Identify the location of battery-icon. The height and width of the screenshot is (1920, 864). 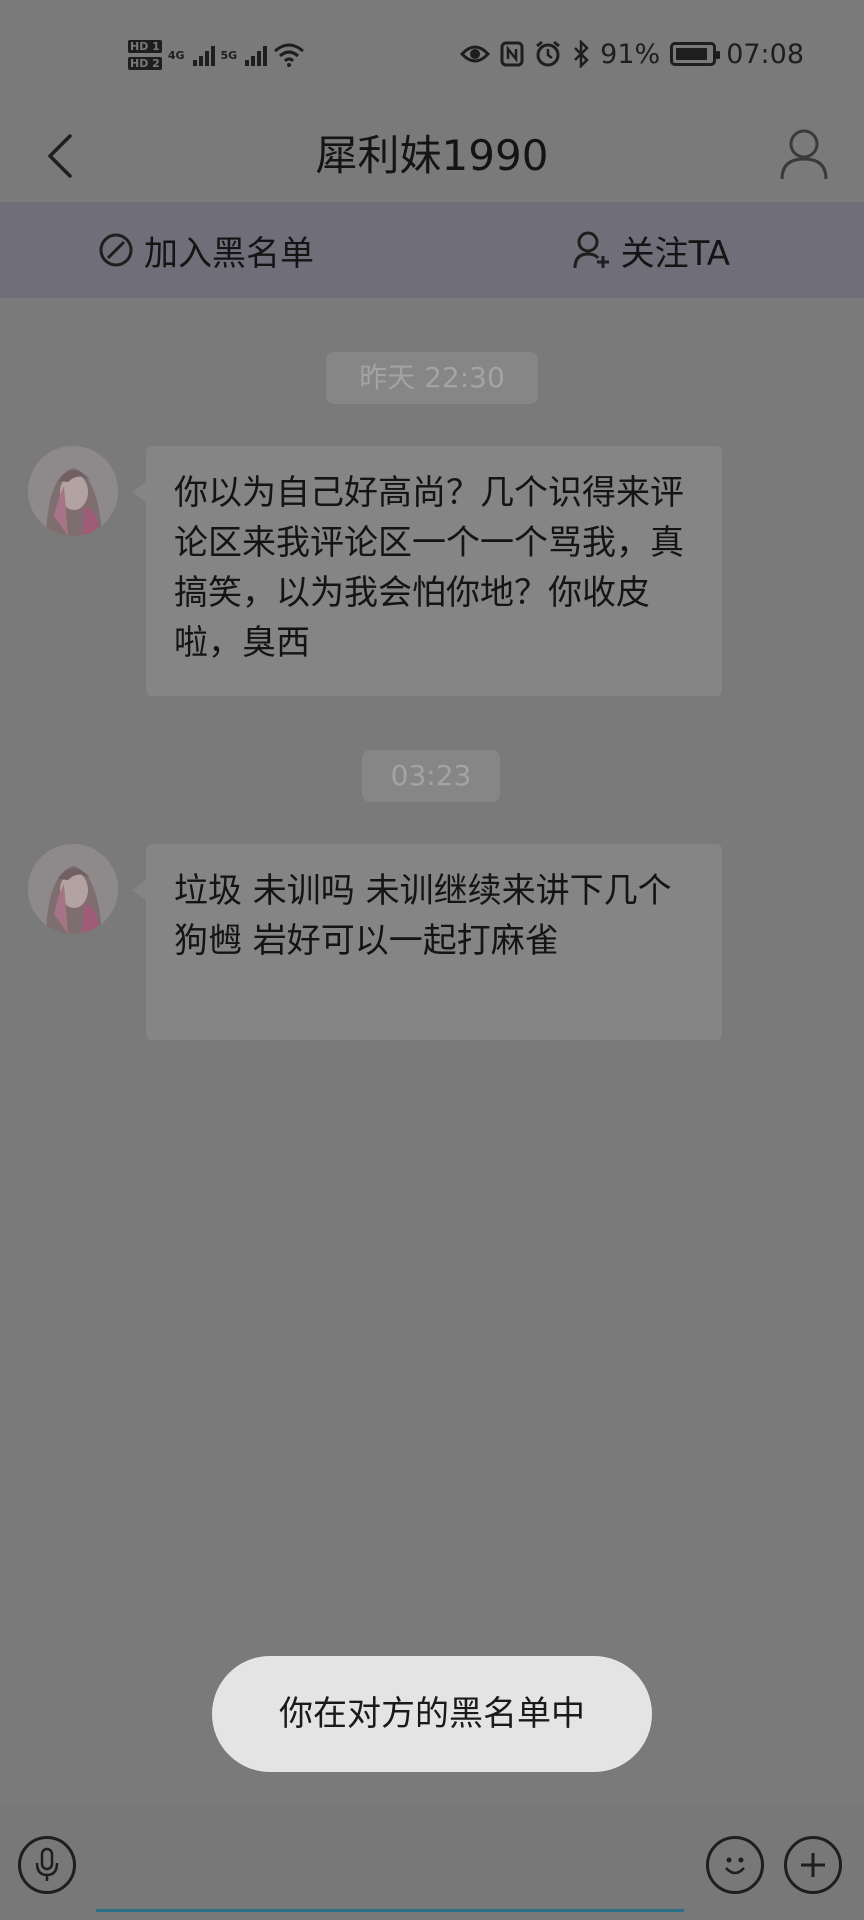
(695, 54).